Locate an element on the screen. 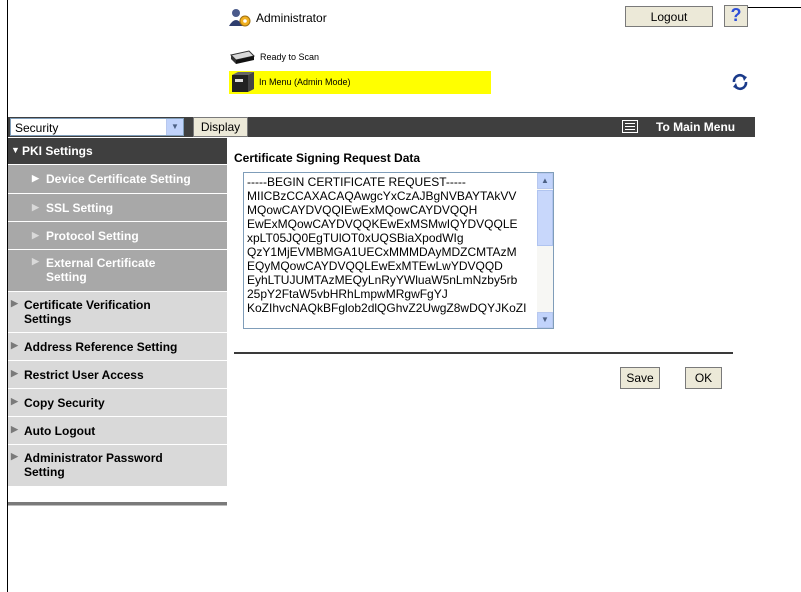 This screenshot has width=801, height=592. refresh-icon is located at coordinates (740, 82).